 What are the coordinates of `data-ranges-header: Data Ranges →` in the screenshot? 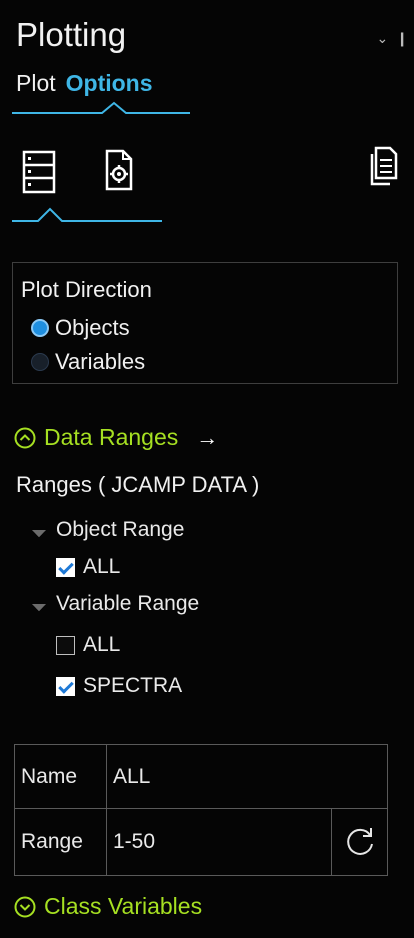 It's located at (116, 437).